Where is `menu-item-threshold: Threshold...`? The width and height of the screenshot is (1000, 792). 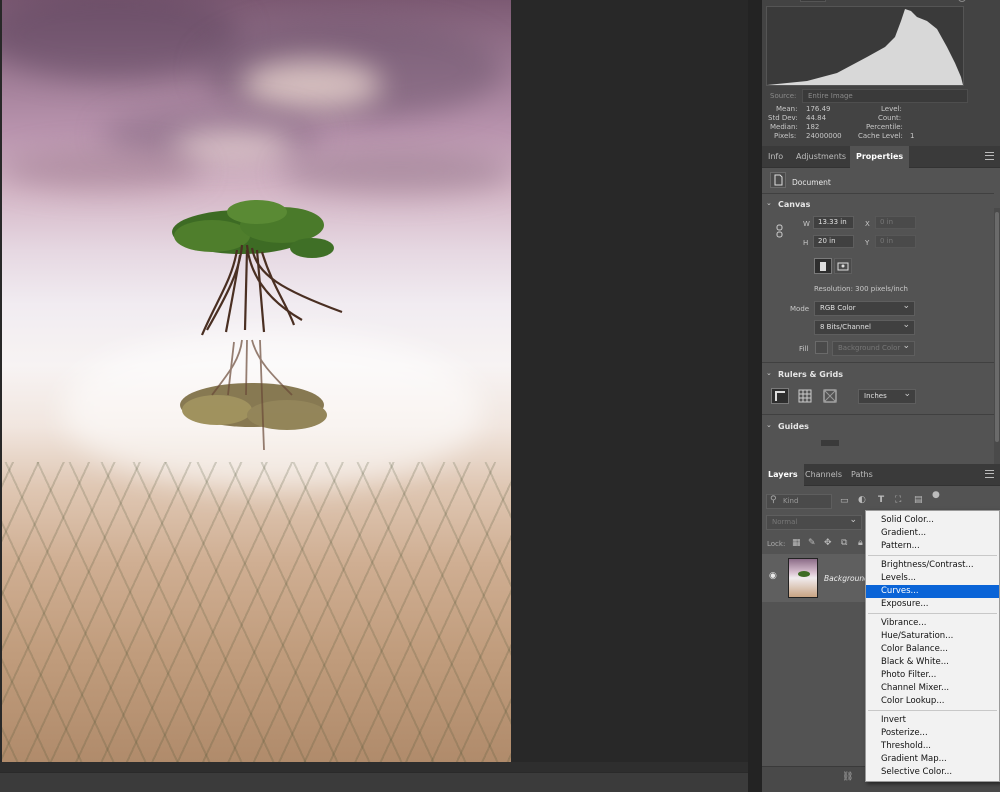 menu-item-threshold: Threshold... is located at coordinates (932, 746).